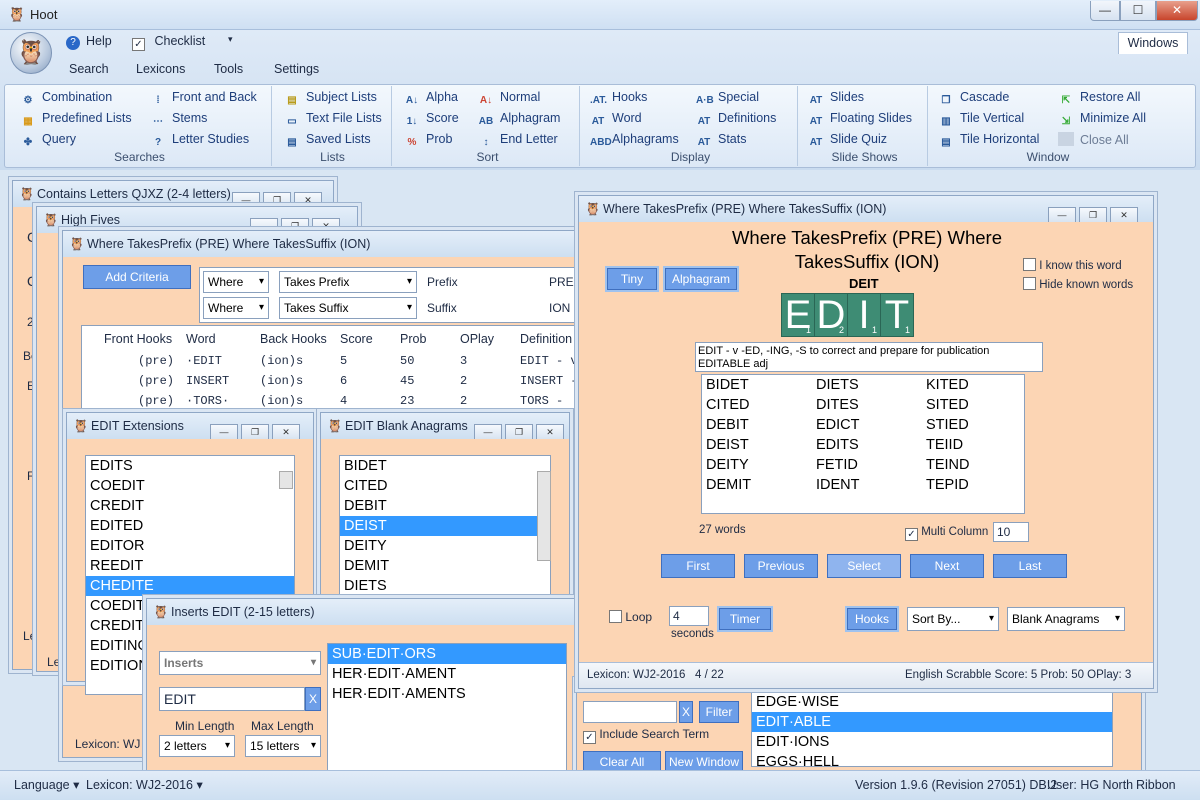 The image size is (1200, 800). Describe the element at coordinates (736, 120) in the screenshot. I see `display-definitions-button: AT Definitions` at that location.